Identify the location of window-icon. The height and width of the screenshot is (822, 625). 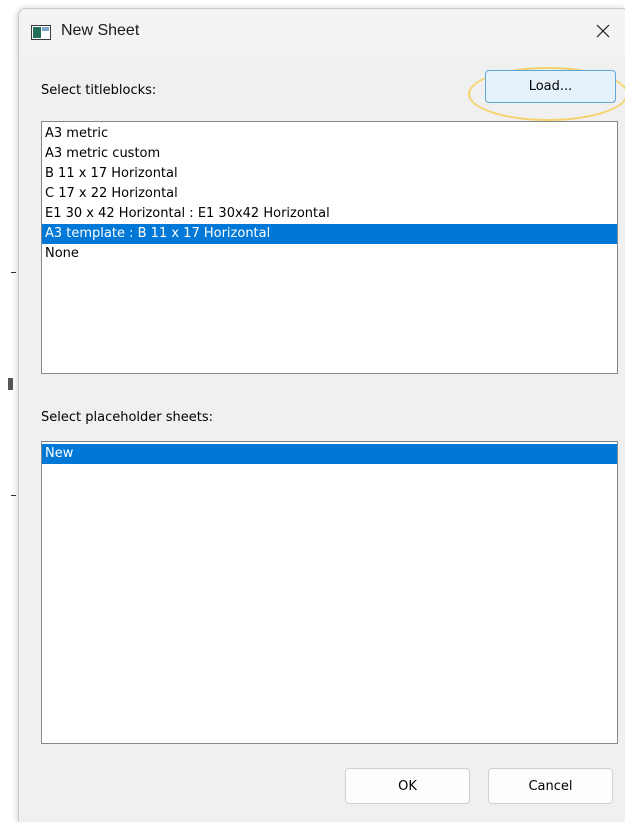
(41, 32).